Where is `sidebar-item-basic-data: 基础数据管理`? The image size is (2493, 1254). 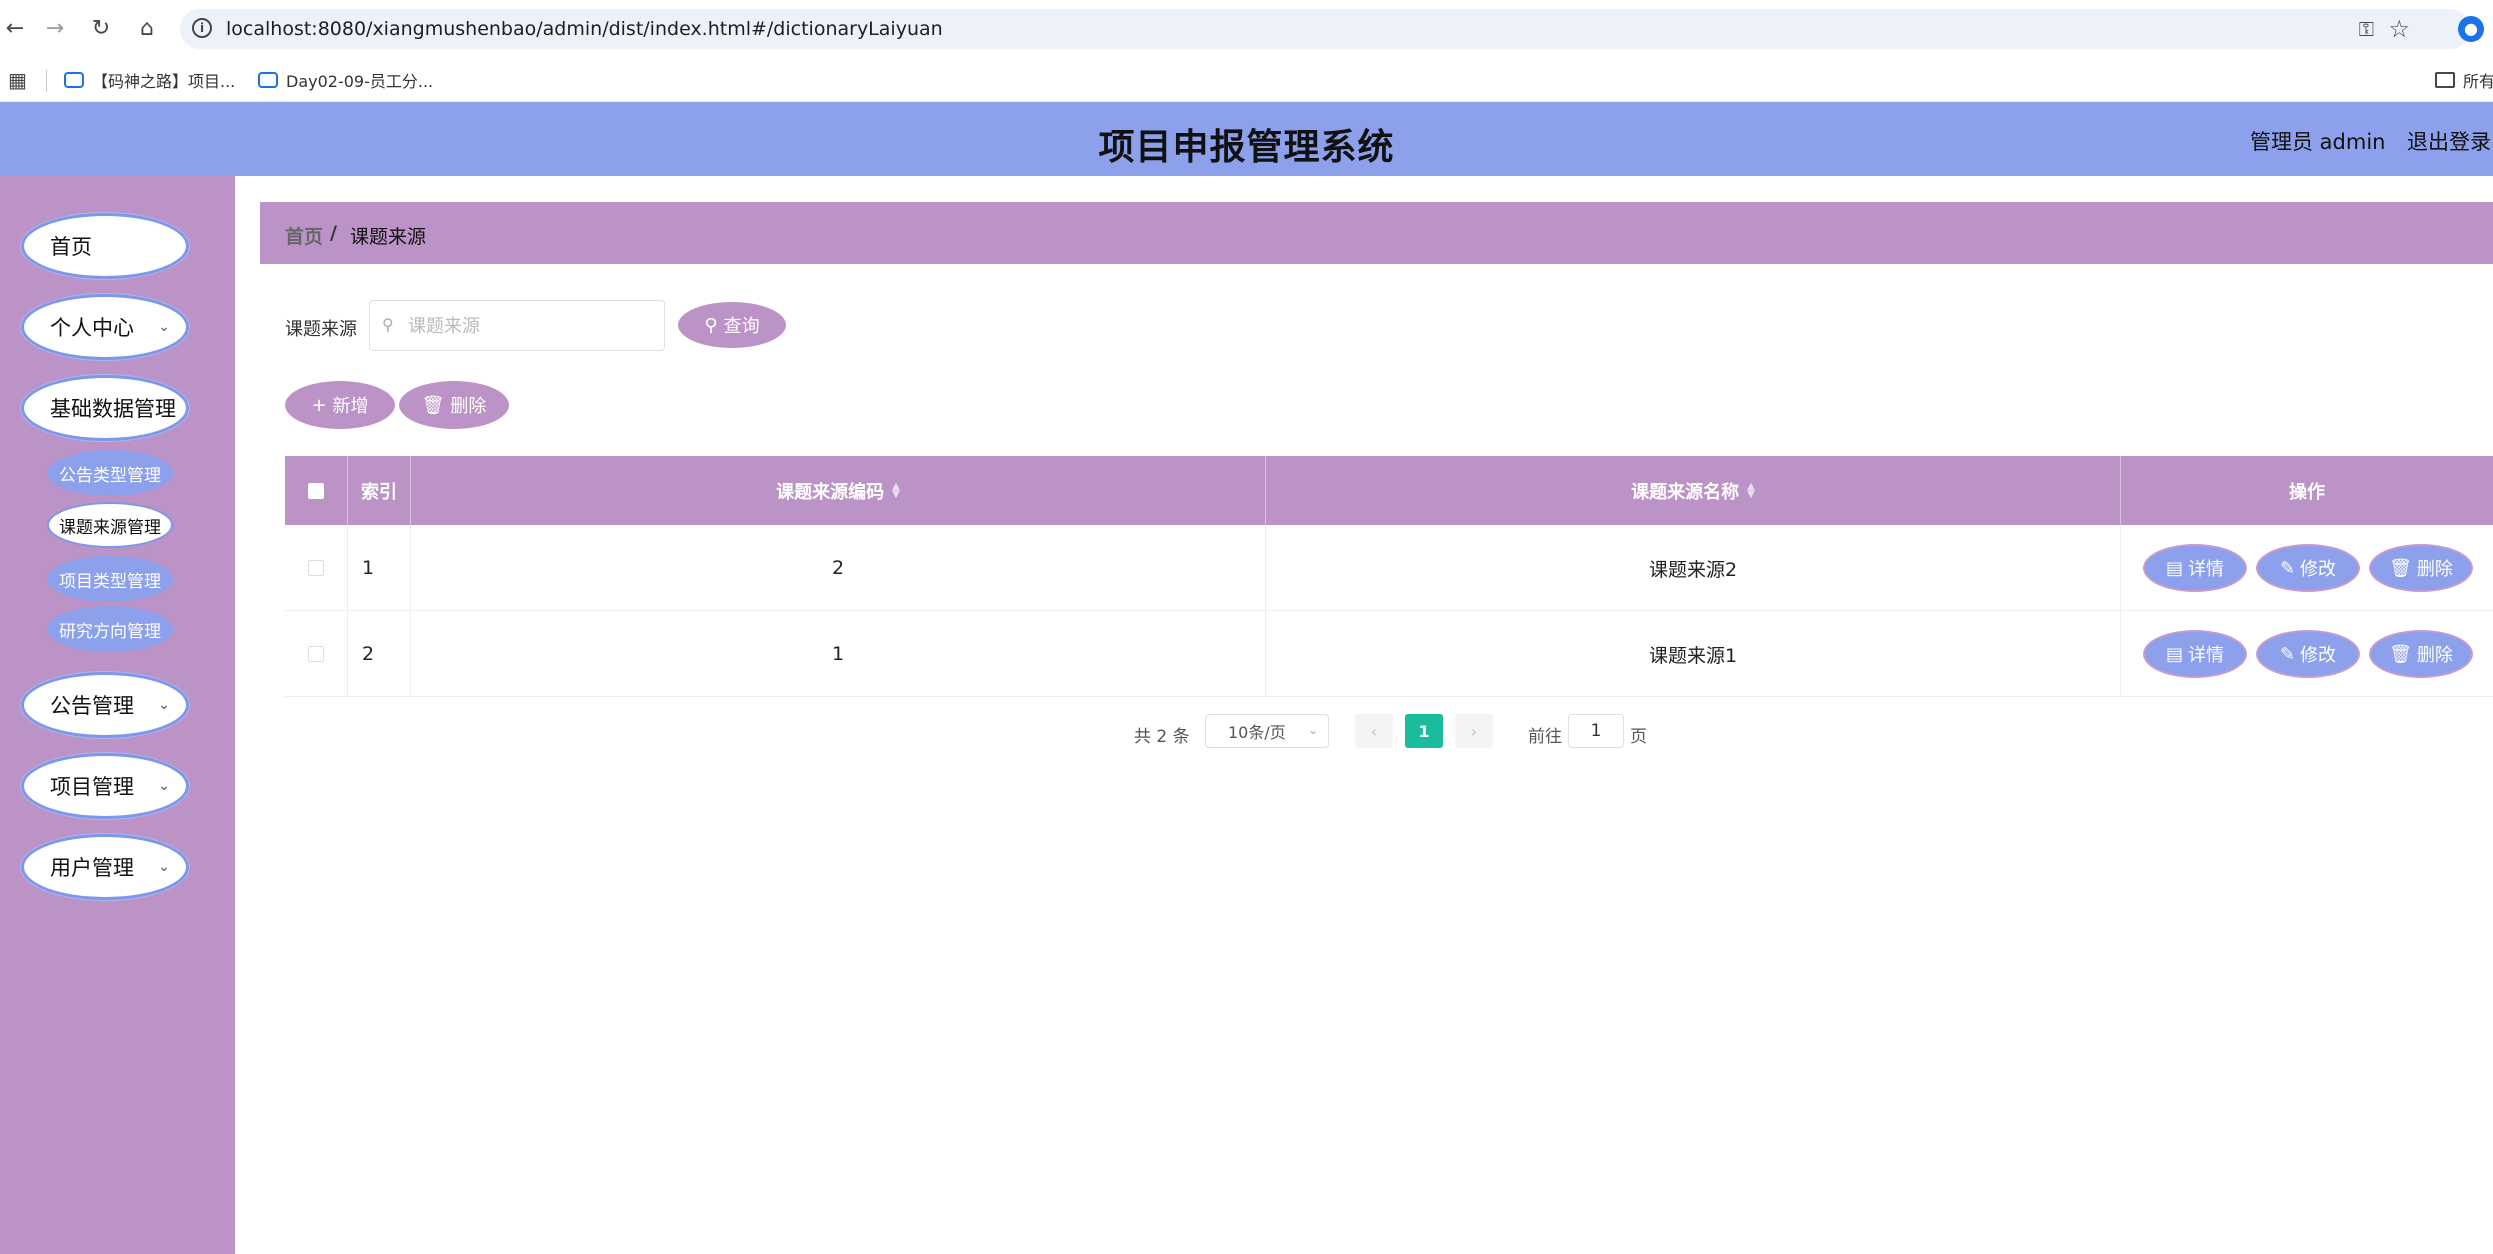 sidebar-item-basic-data: 基础数据管理 is located at coordinates (105, 408).